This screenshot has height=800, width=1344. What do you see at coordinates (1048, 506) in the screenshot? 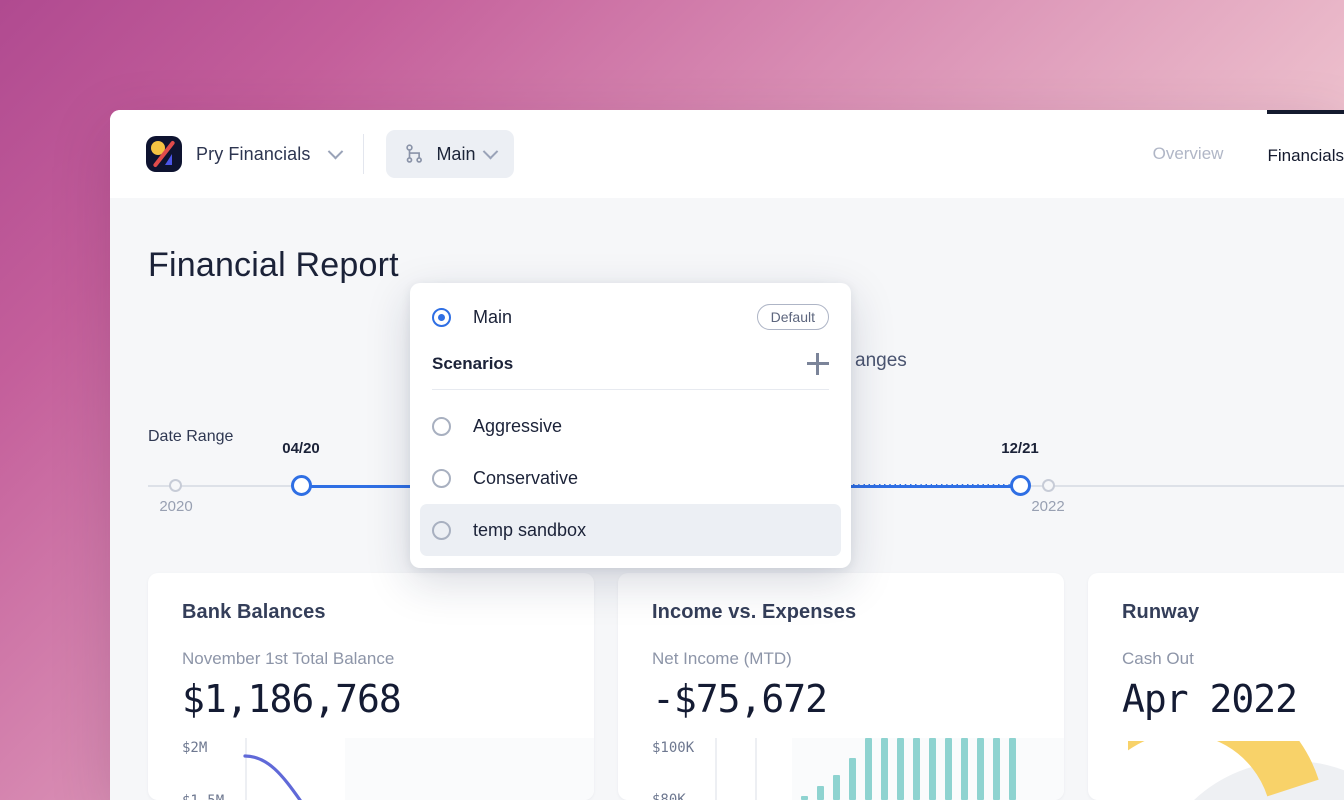
I see `slider-max-year: 2022` at bounding box center [1048, 506].